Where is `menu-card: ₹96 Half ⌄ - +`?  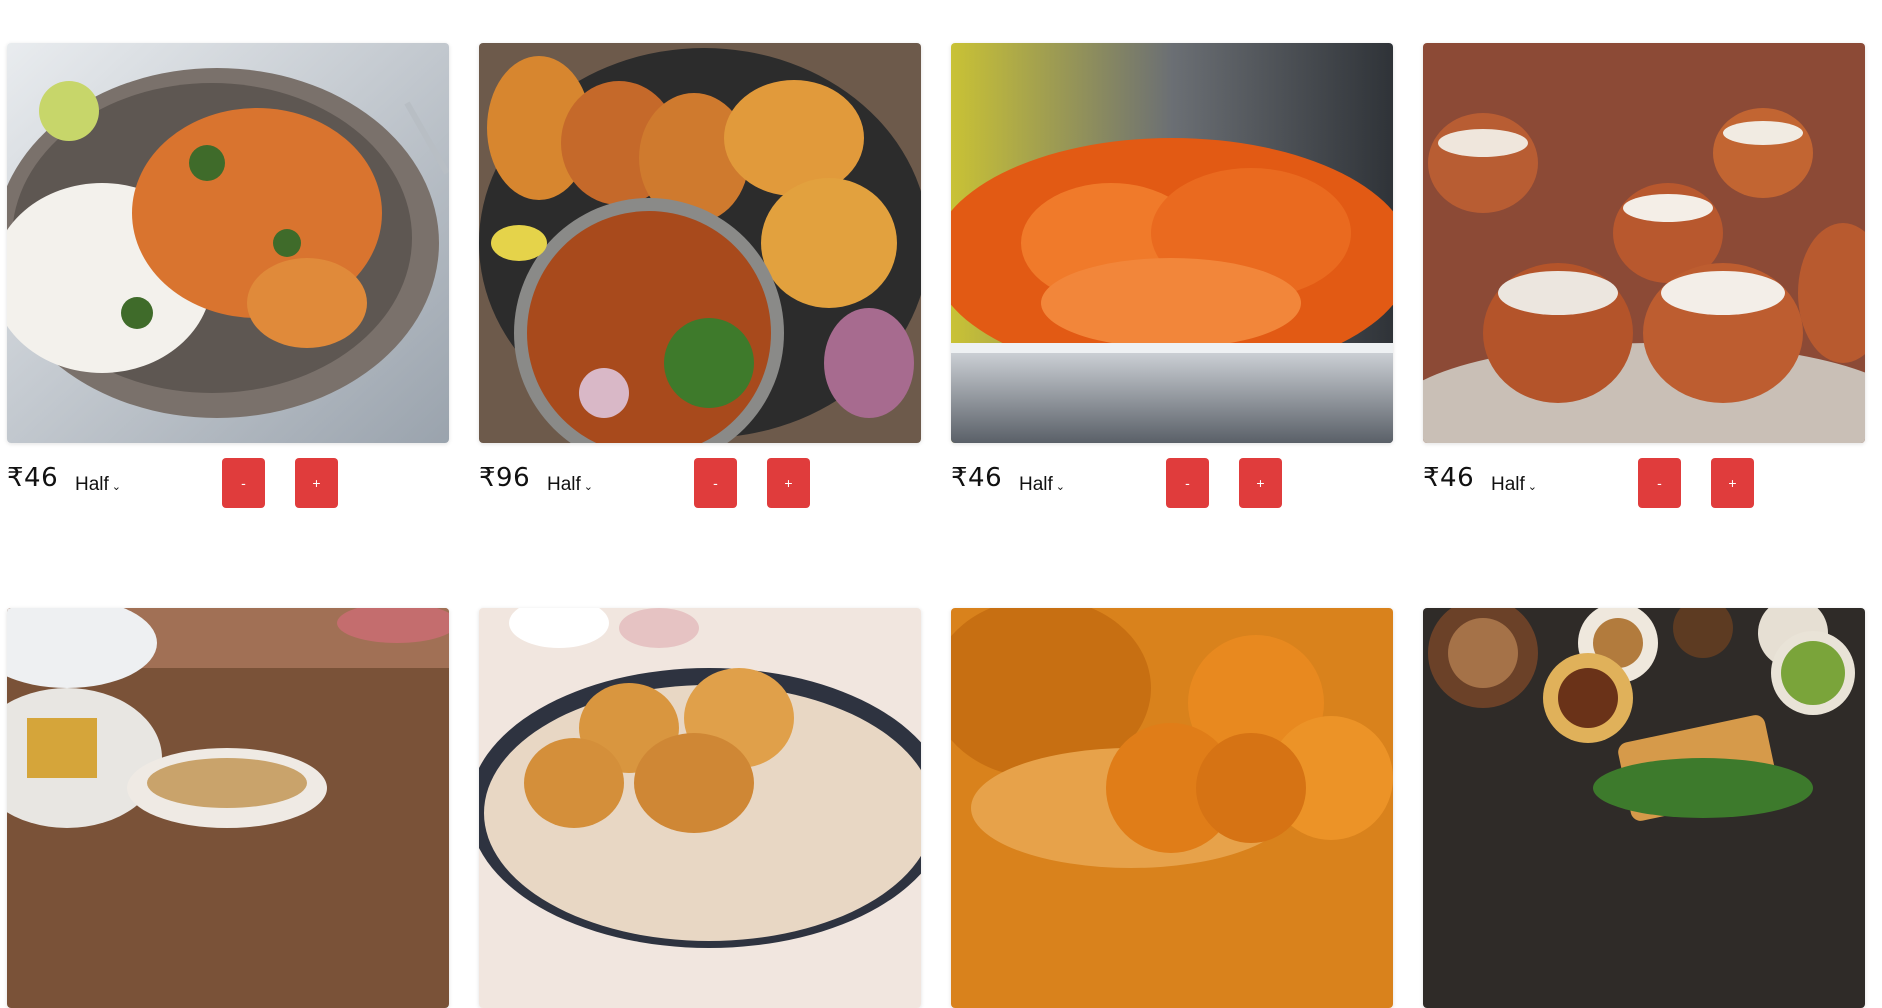
menu-card: ₹96 Half ⌄ - + is located at coordinates (700, 325).